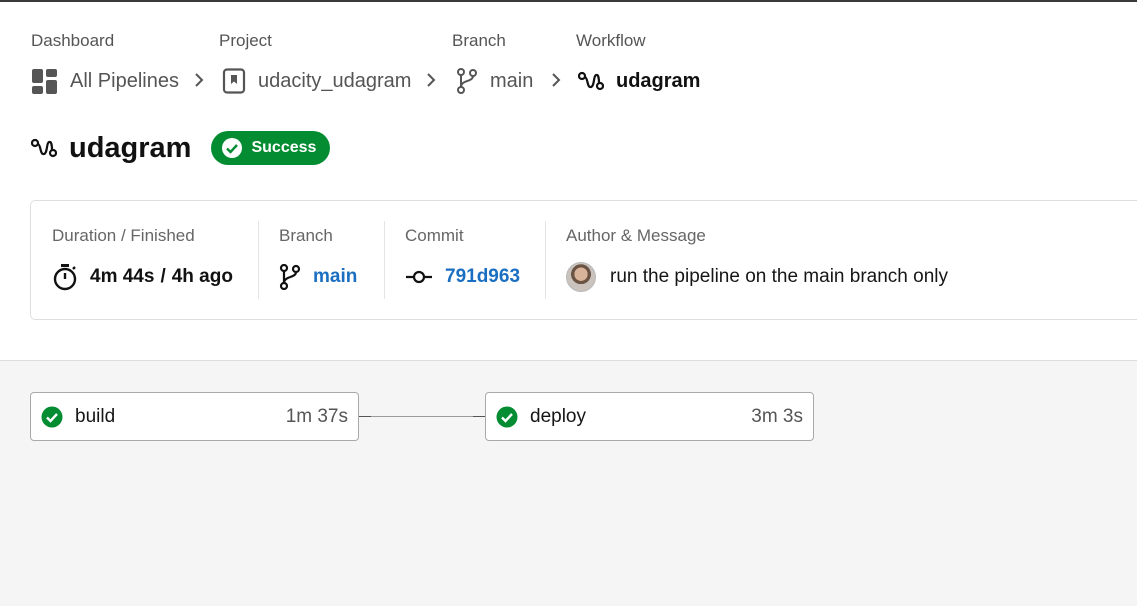 The image size is (1137, 606). What do you see at coordinates (636, 235) in the screenshot?
I see `author-label: Author & Message` at bounding box center [636, 235].